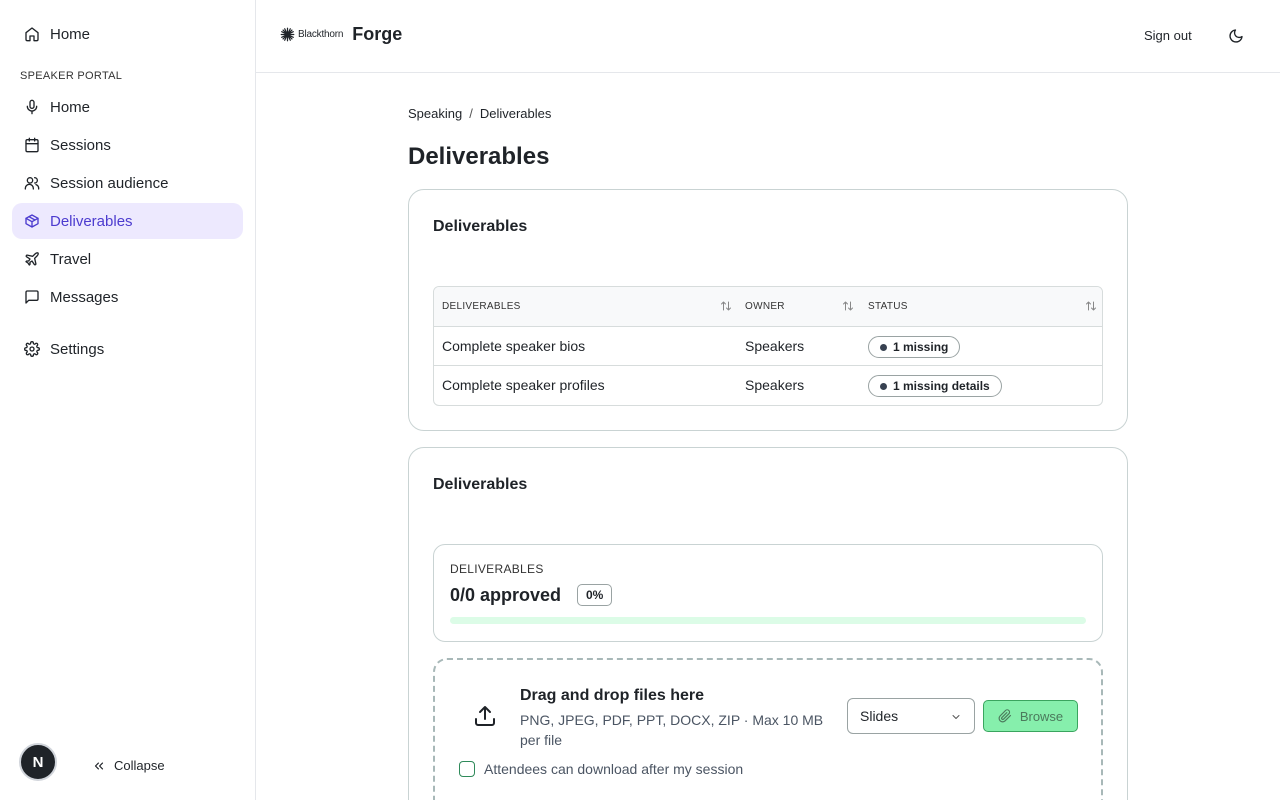  I want to click on package-icon, so click(32, 221).